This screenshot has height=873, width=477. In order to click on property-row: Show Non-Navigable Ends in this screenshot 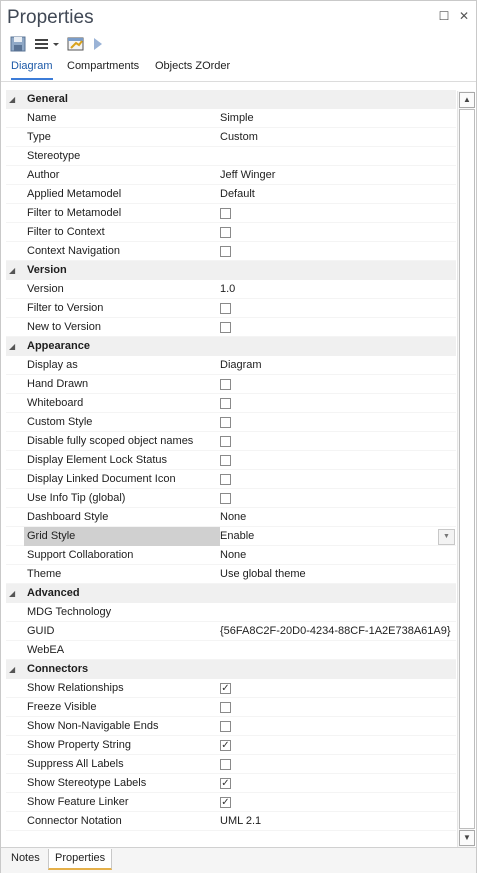, I will do `click(231, 726)`.